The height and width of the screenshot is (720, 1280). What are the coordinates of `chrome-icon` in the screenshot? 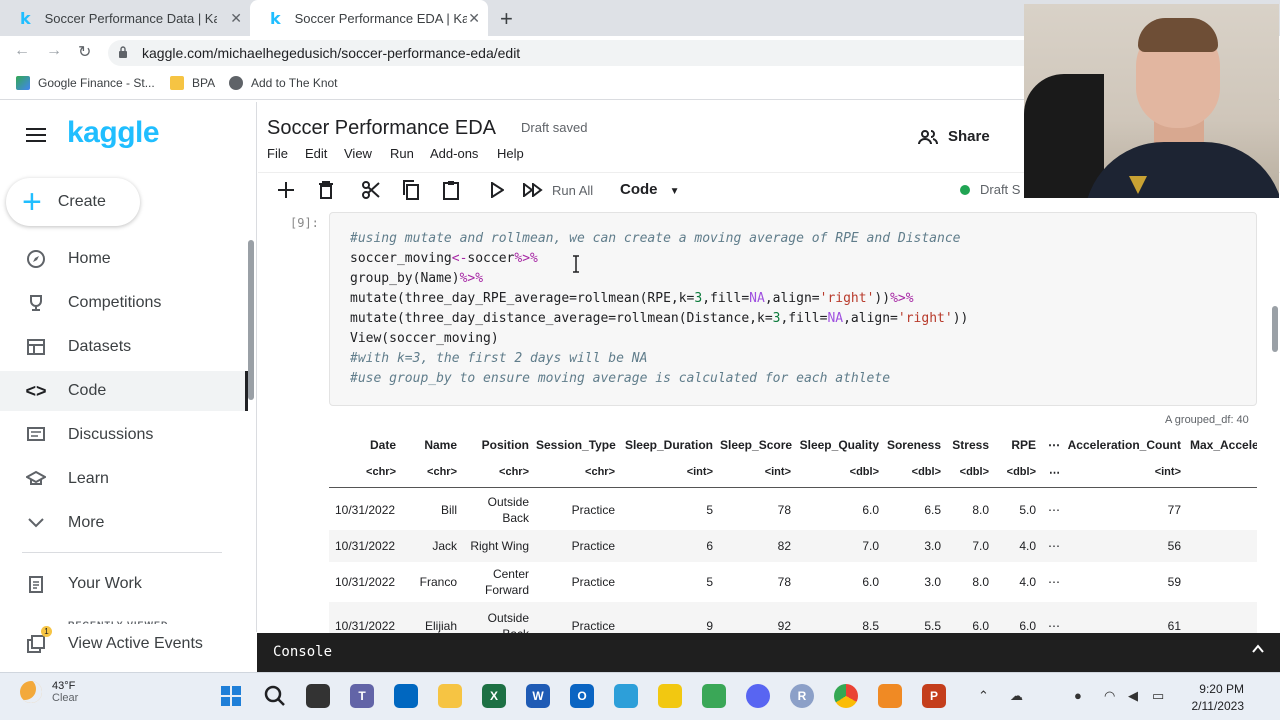 It's located at (846, 696).